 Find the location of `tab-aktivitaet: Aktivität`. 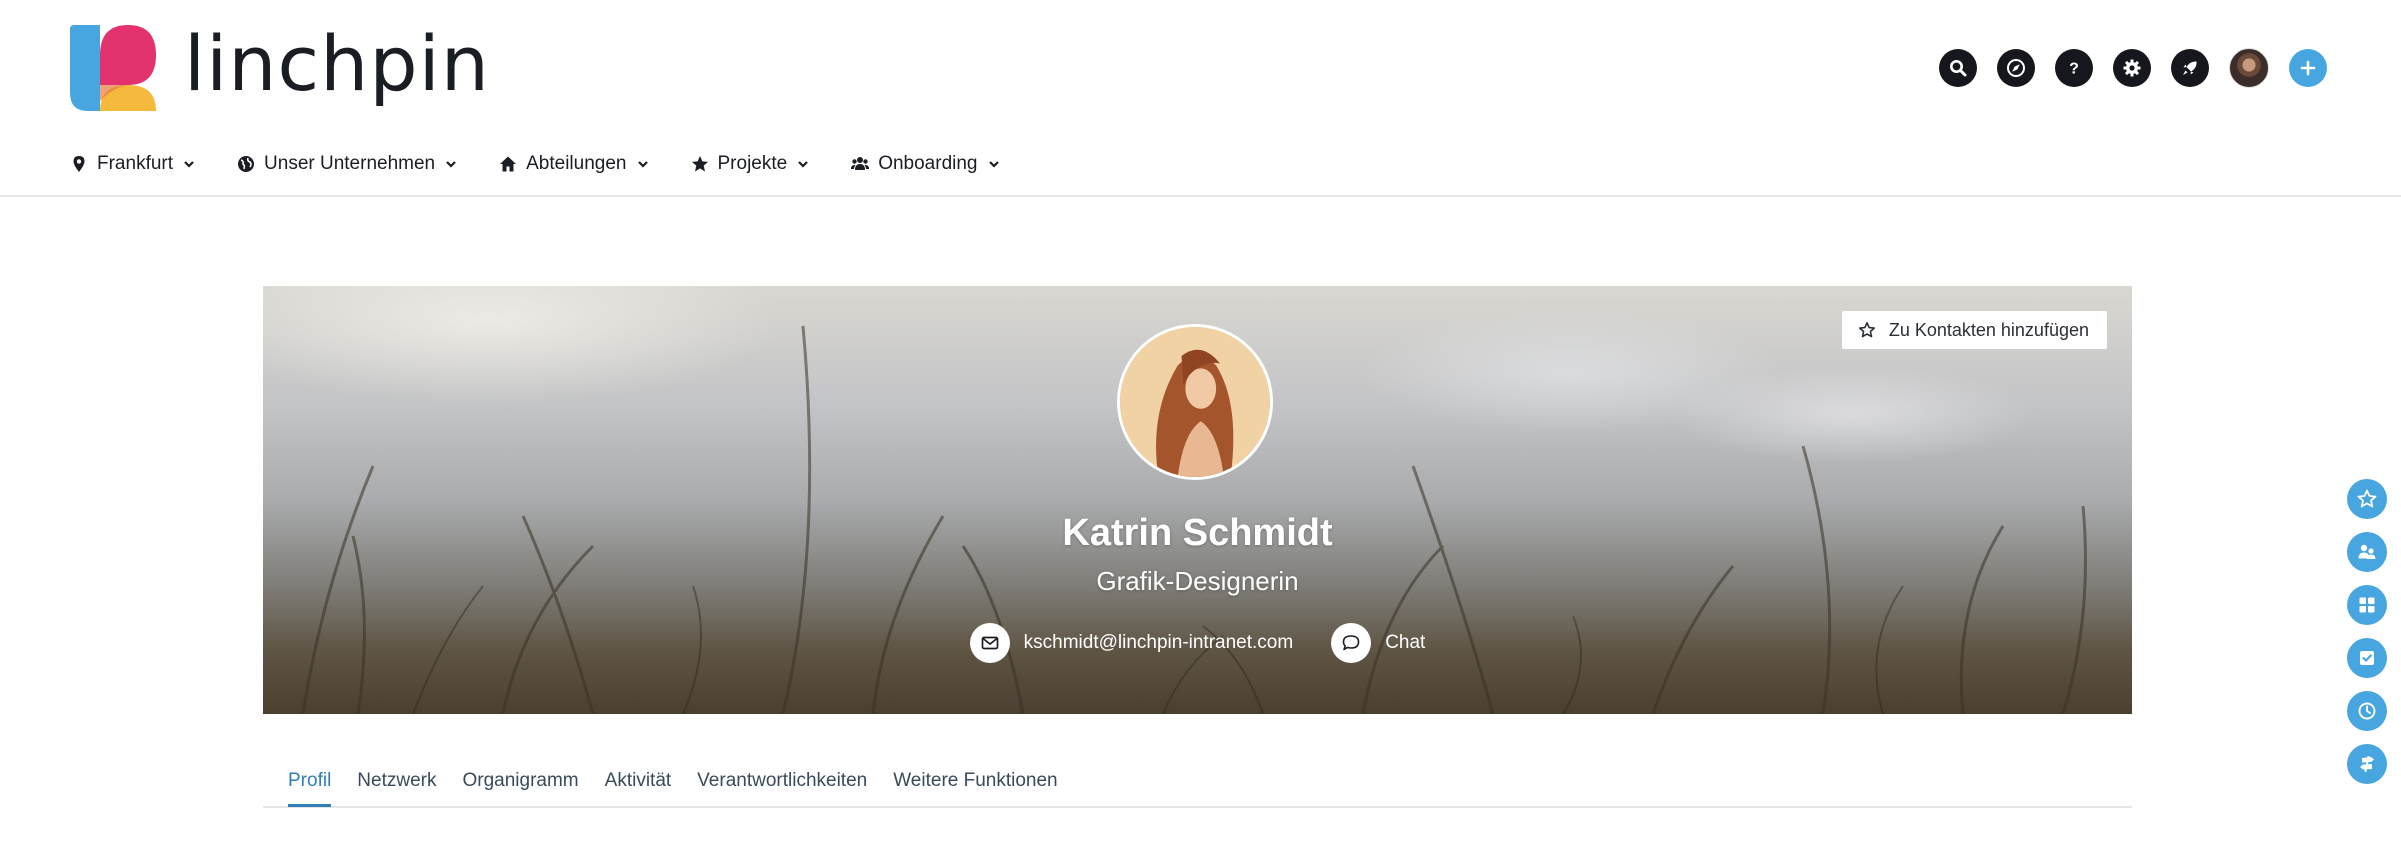

tab-aktivitaet: Aktivität is located at coordinates (638, 788).